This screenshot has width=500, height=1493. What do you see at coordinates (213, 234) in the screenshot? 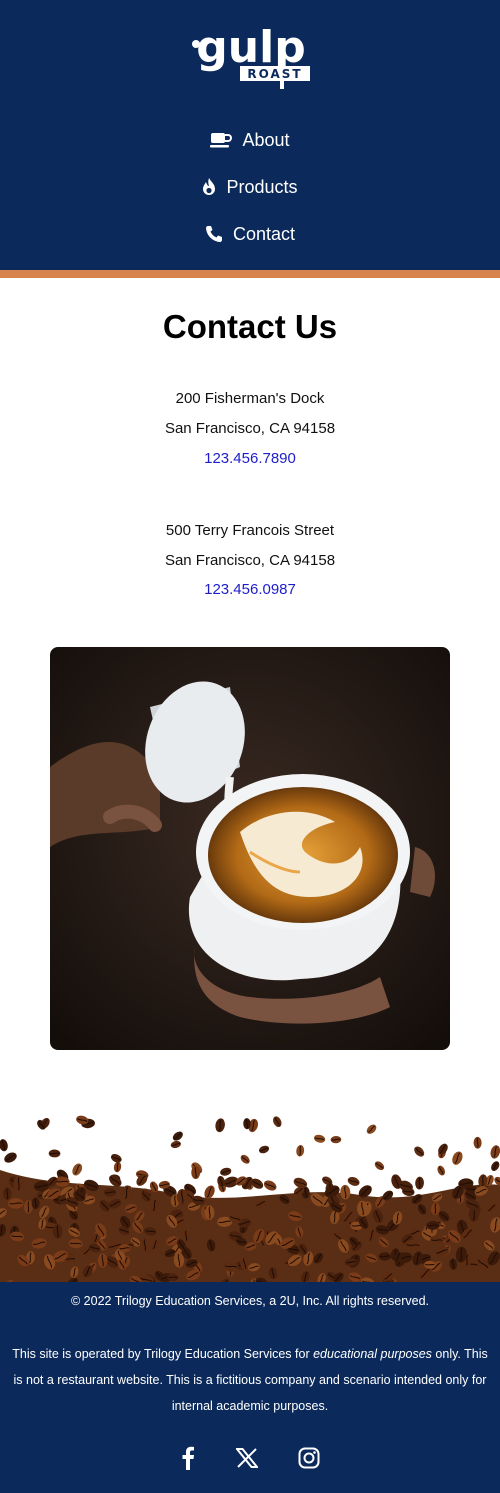
I see `phone-icon` at bounding box center [213, 234].